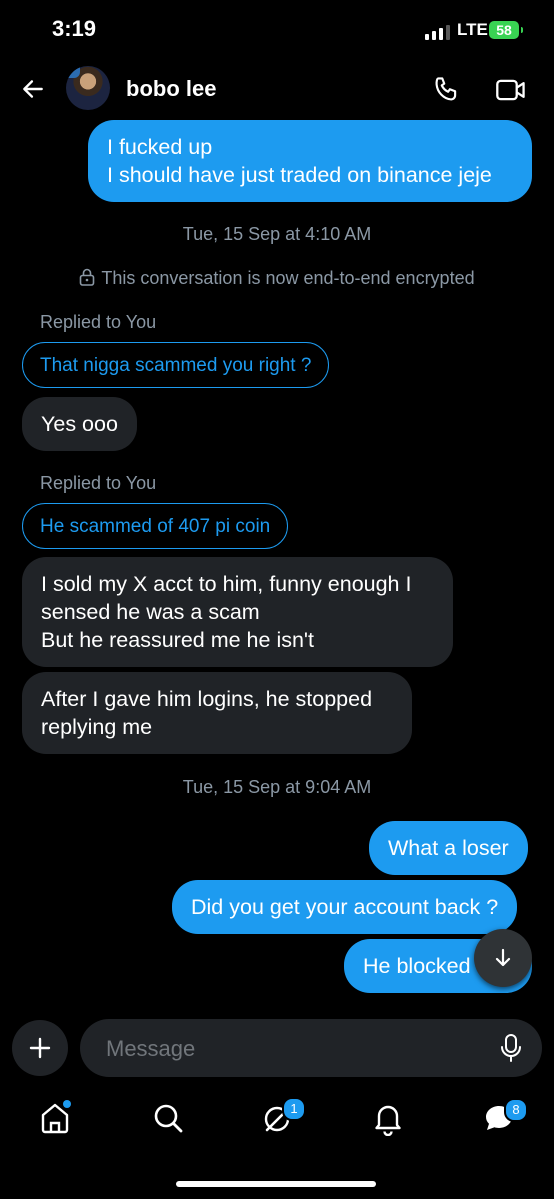  What do you see at coordinates (176, 365) in the screenshot?
I see `reply-quote: That nigga scammed you right ?` at bounding box center [176, 365].